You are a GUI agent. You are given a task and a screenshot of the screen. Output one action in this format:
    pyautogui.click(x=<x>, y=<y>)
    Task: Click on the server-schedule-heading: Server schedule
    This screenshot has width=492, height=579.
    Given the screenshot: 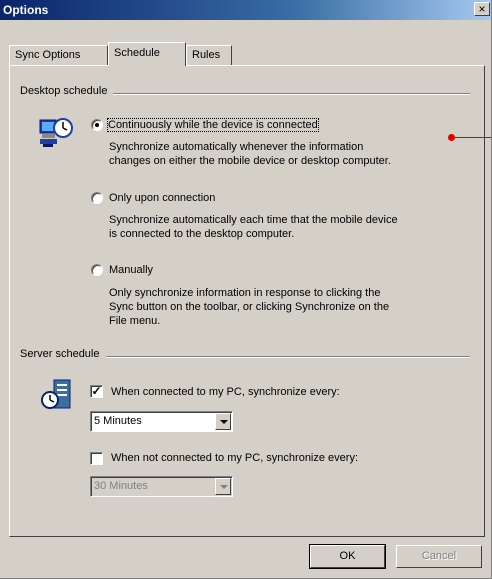 What is the action you would take?
    pyautogui.click(x=63, y=354)
    